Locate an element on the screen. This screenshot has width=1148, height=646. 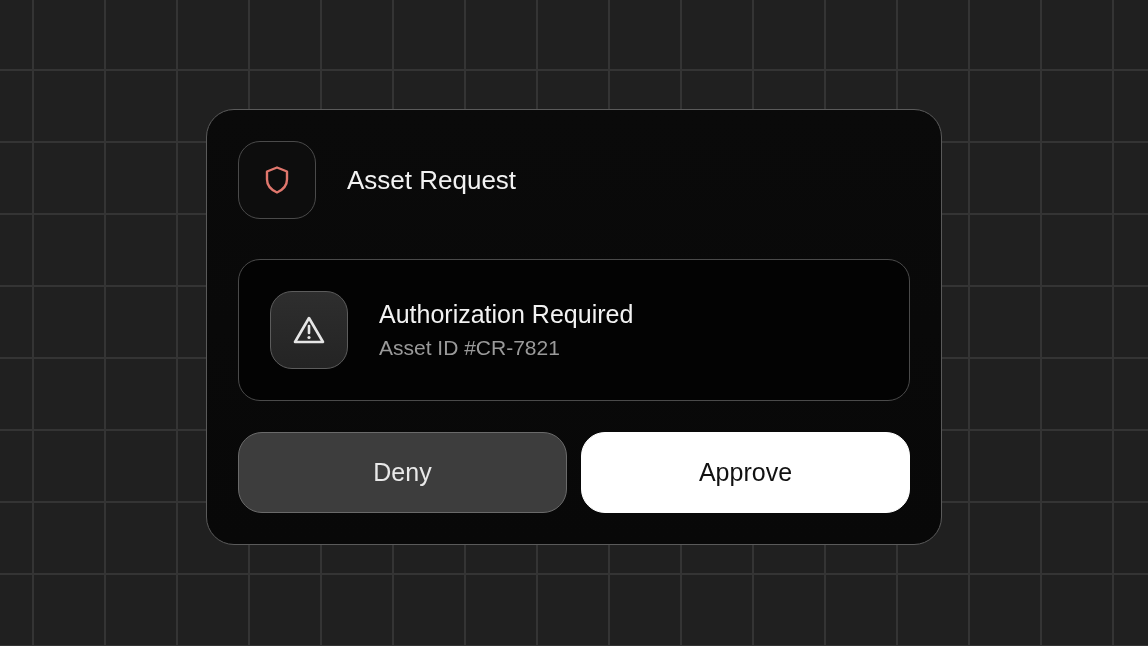
deny-button: Deny is located at coordinates (402, 472).